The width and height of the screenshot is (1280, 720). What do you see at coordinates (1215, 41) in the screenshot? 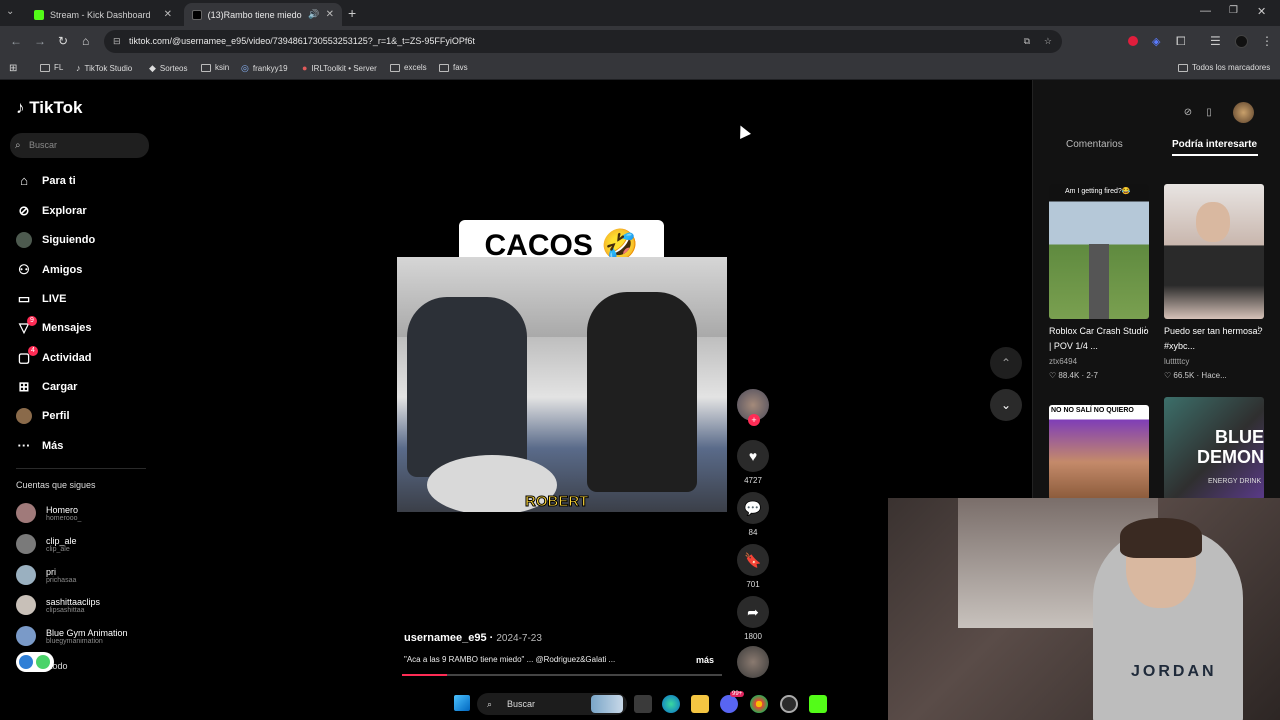
I see `reading-list-icon: ☰` at bounding box center [1215, 41].